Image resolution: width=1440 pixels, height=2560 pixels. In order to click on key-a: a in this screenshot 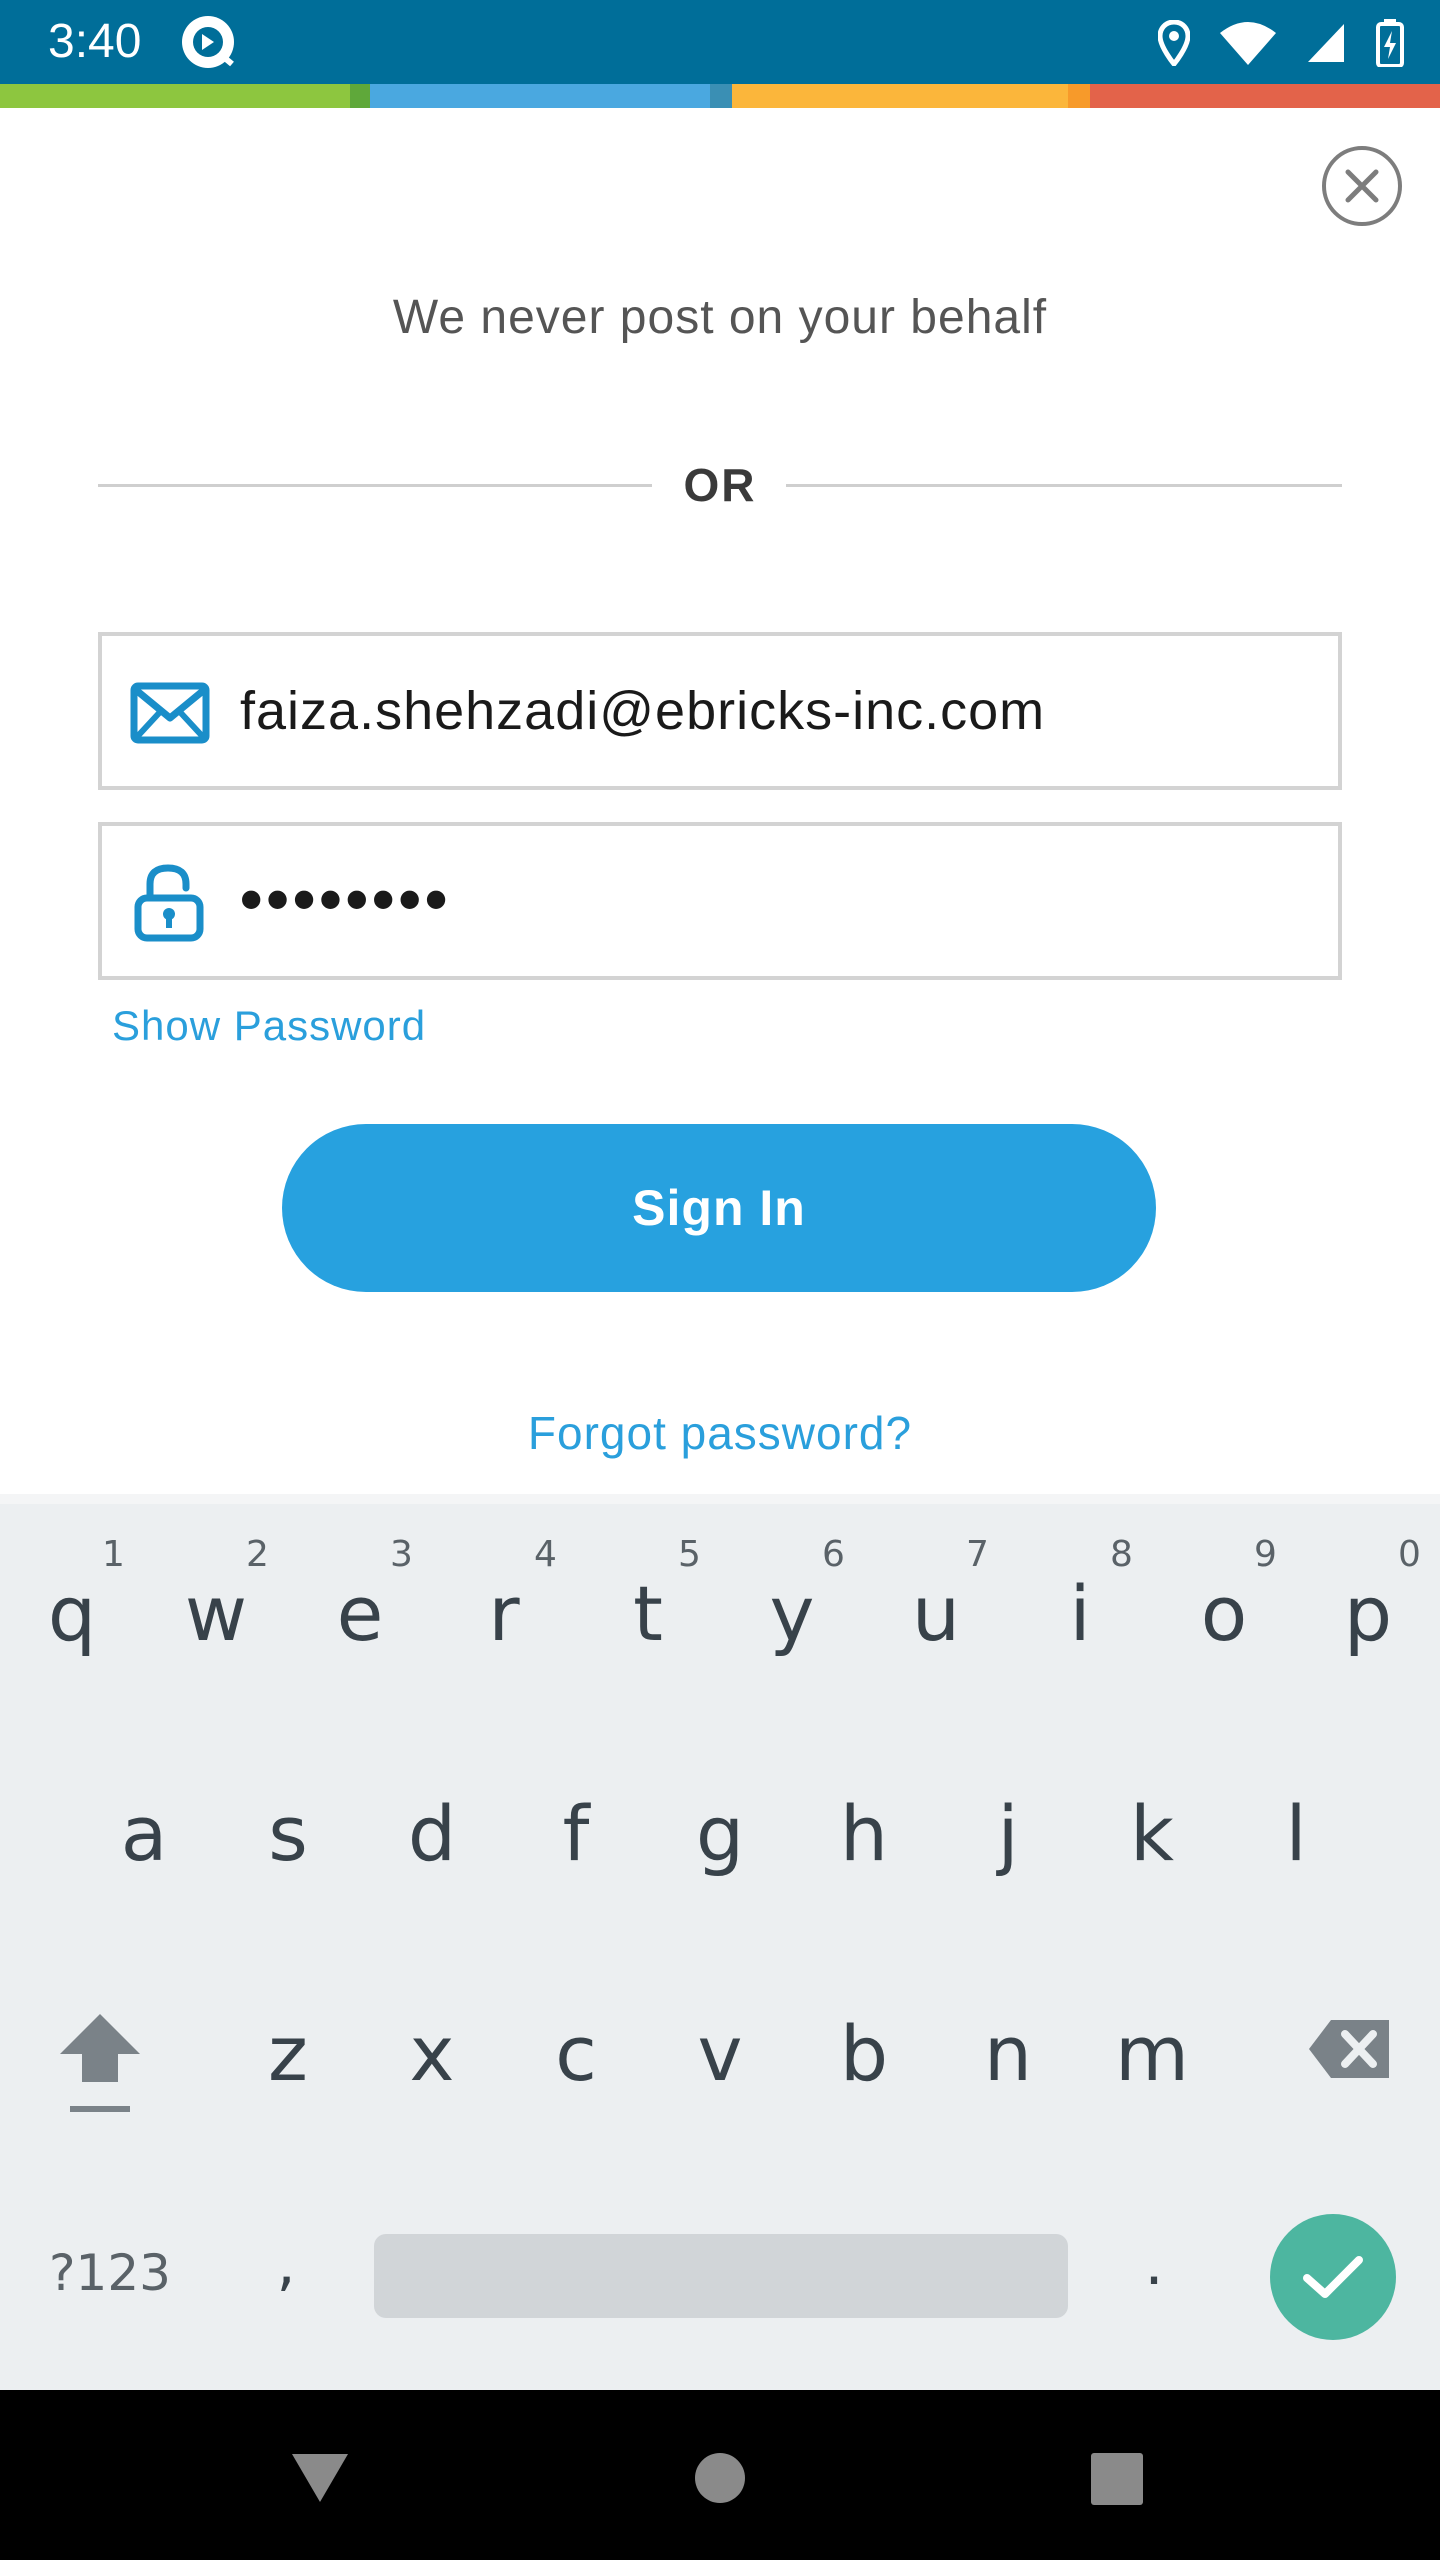, I will do `click(144, 1854)`.